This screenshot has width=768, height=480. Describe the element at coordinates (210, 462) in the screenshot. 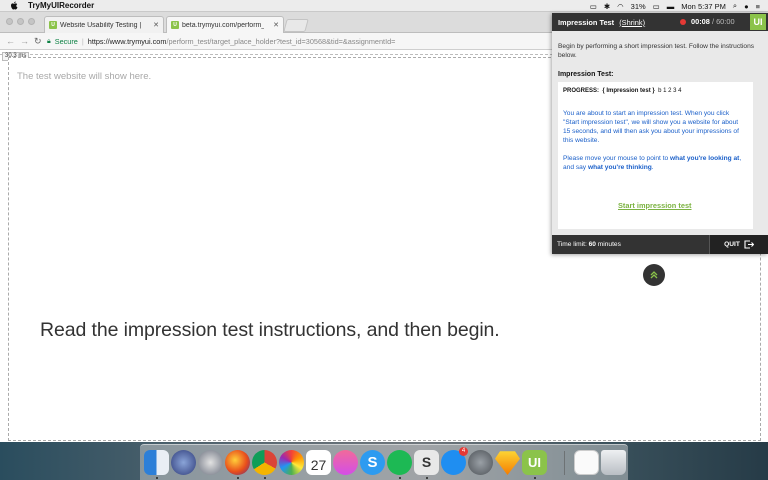

I see `launchpad-icon` at that location.